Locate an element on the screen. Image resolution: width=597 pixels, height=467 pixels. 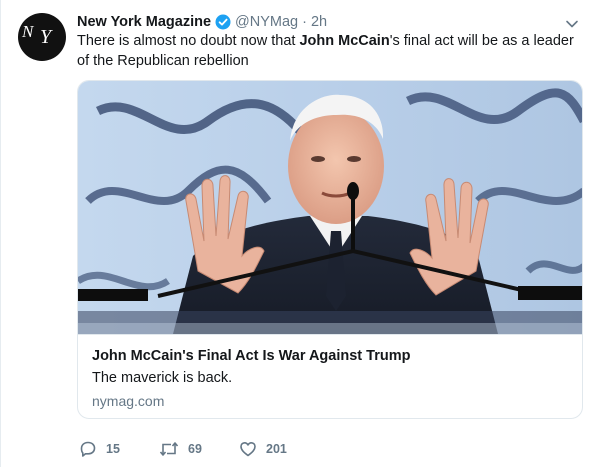
tweet-text-part1: There is almost no doubt now that is located at coordinates (188, 41).